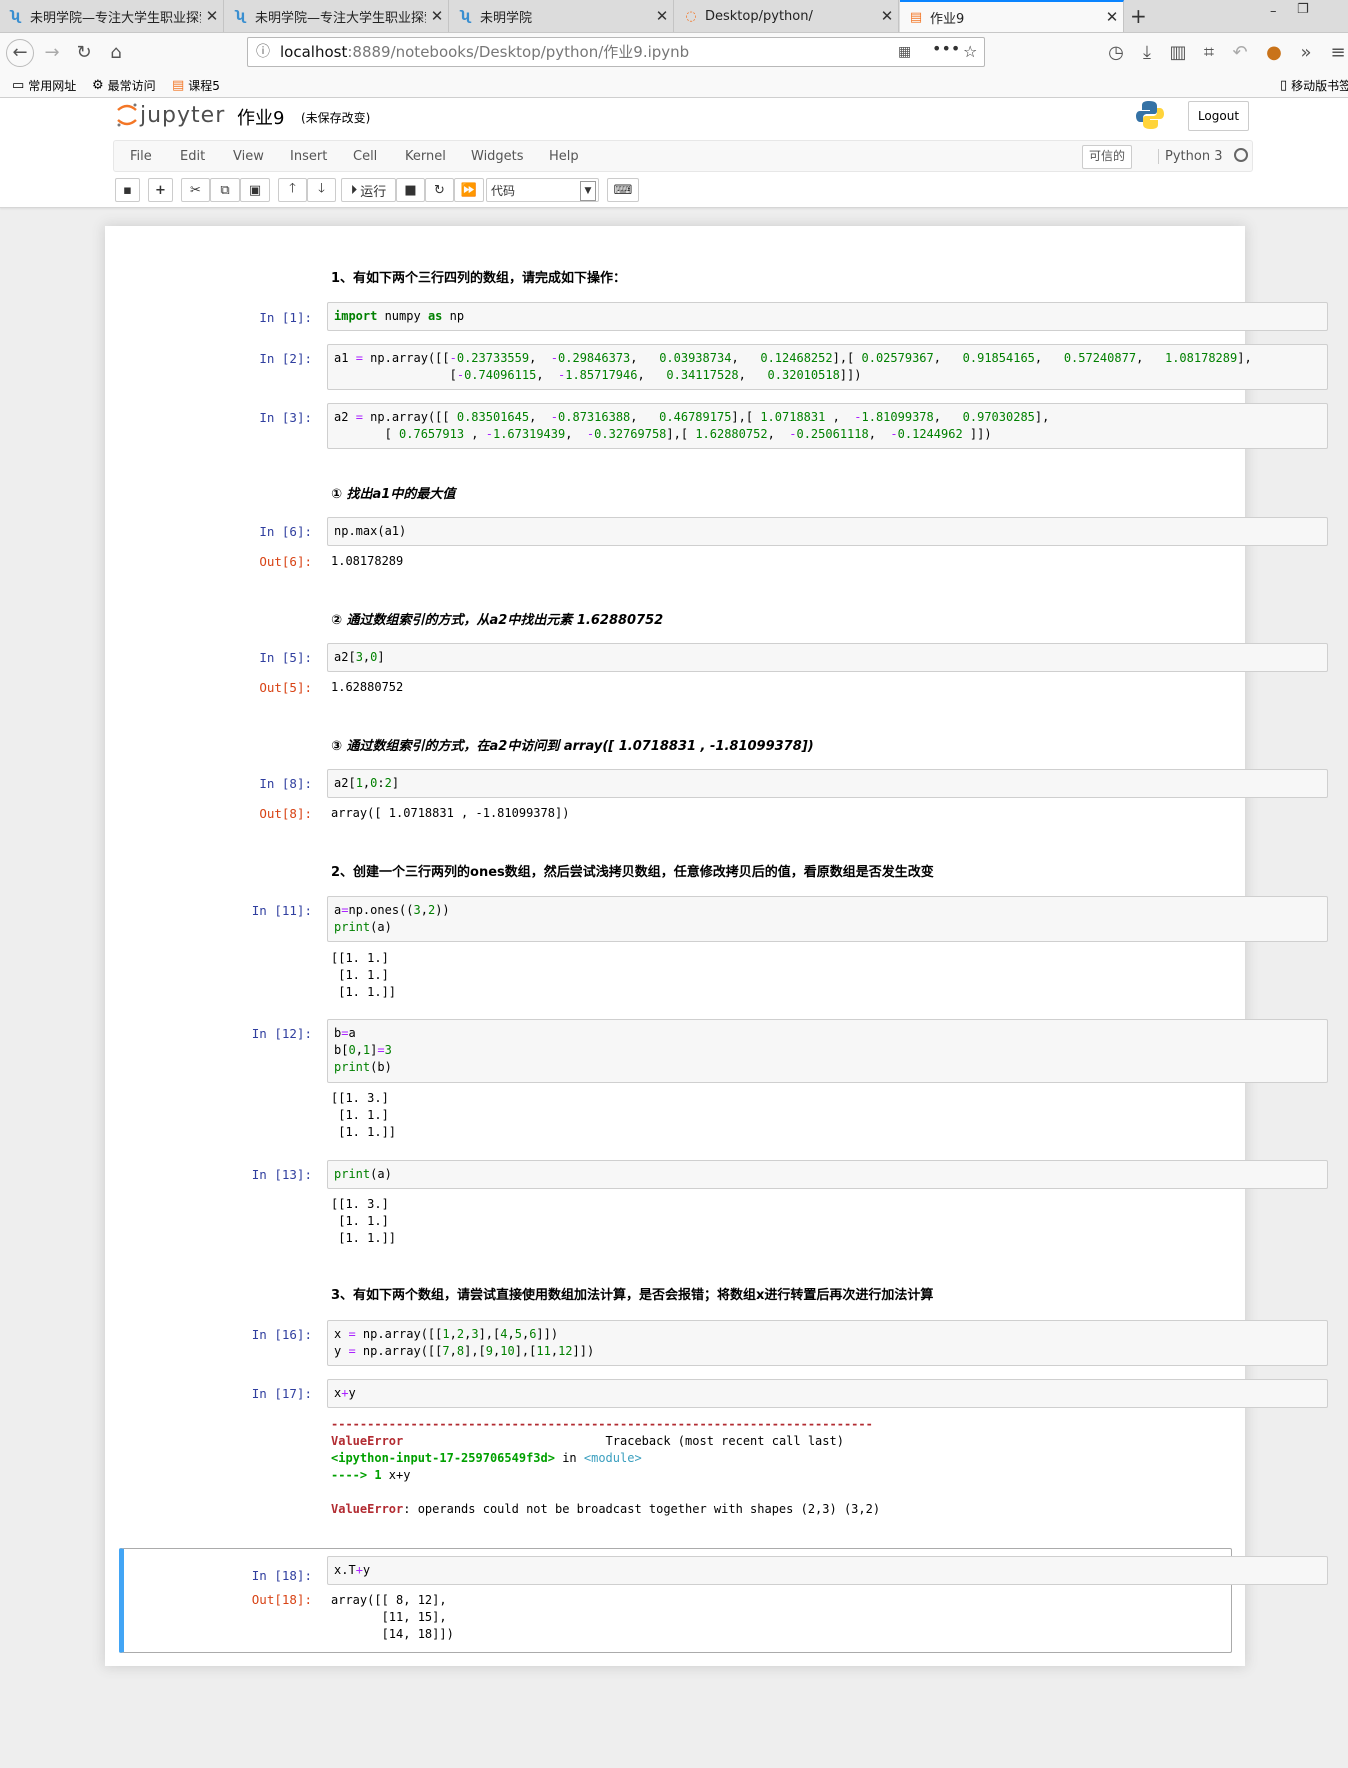 This screenshot has height=1768, width=1348. I want to click on notebook-icon: ▤, so click(916, 17).